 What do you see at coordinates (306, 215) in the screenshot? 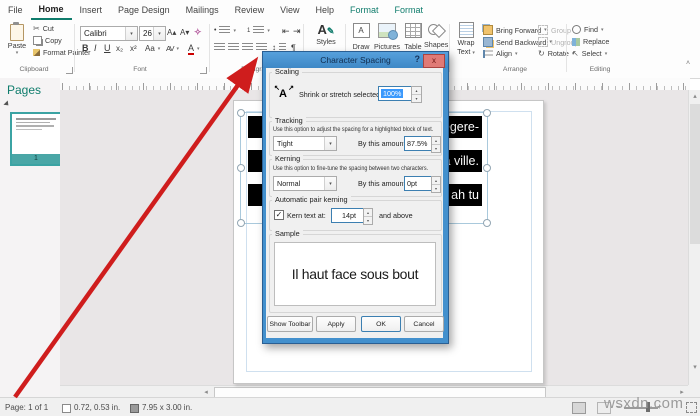
I see `kern-text-label: Kern text at:` at bounding box center [306, 215].